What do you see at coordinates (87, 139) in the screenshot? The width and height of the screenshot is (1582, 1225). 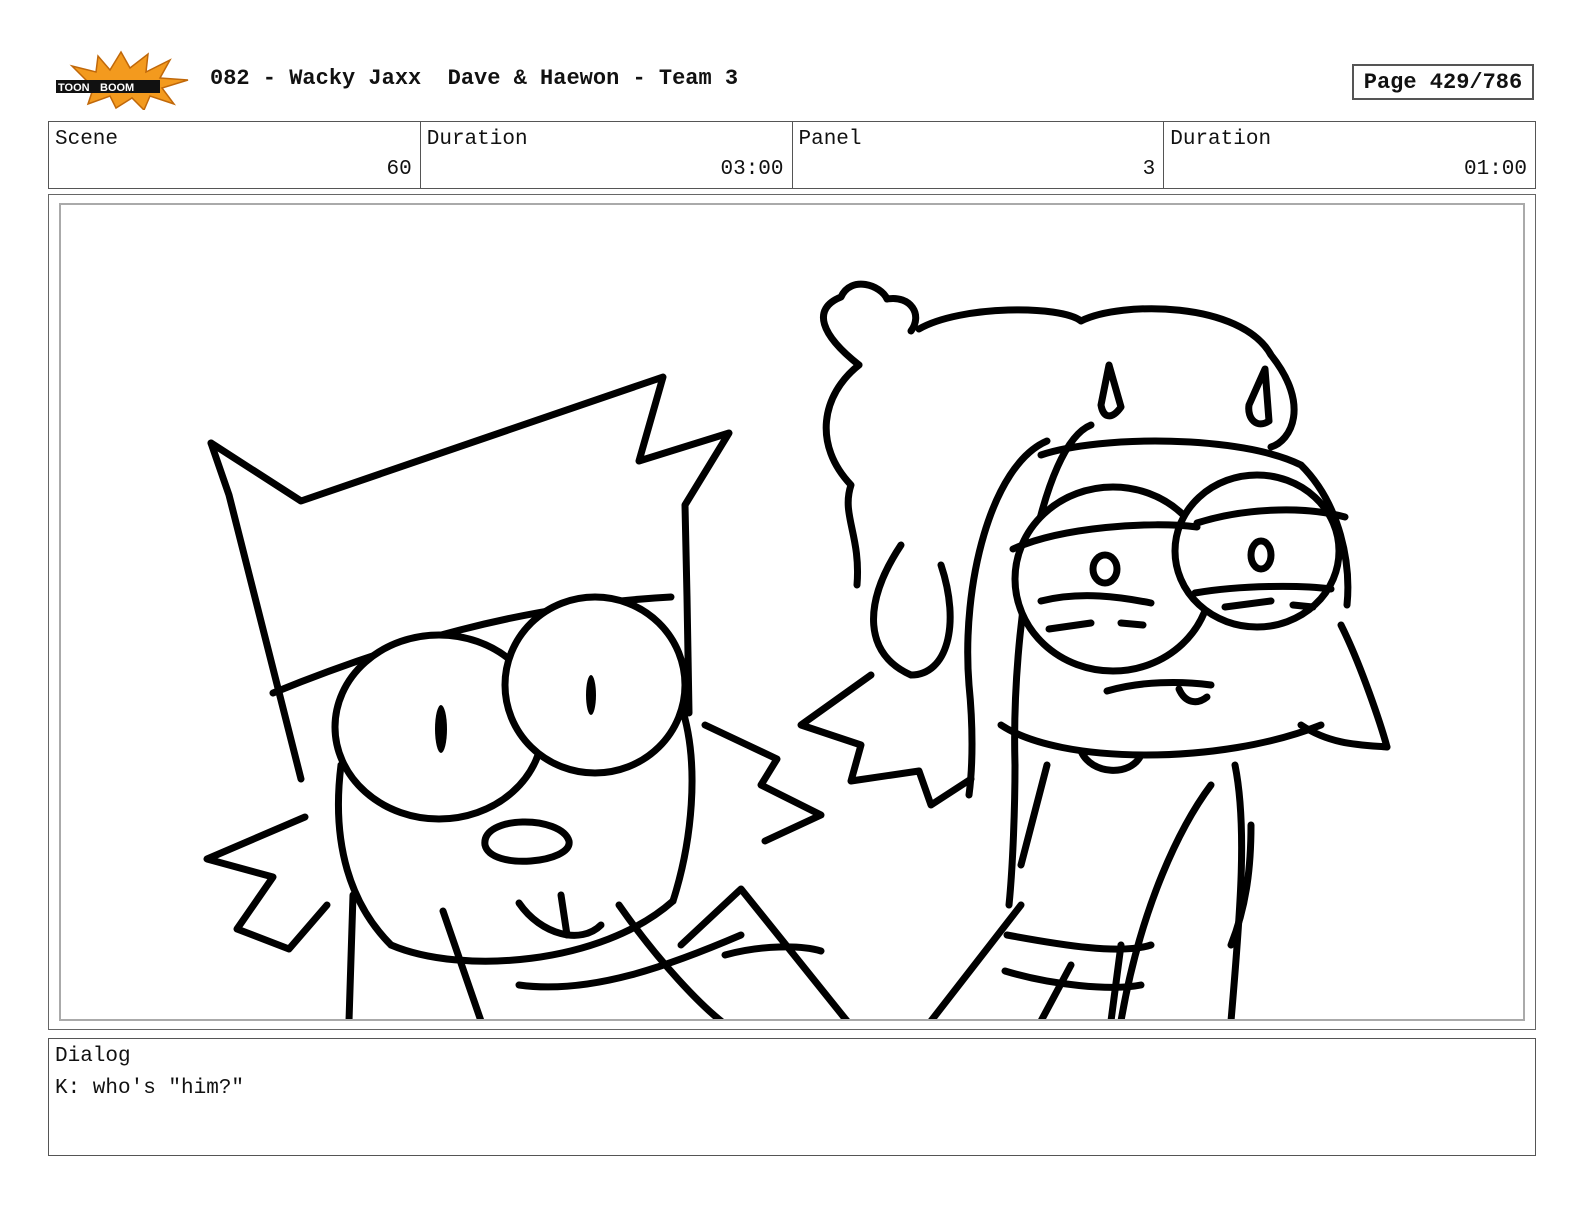 I see `scene-label: Scene` at bounding box center [87, 139].